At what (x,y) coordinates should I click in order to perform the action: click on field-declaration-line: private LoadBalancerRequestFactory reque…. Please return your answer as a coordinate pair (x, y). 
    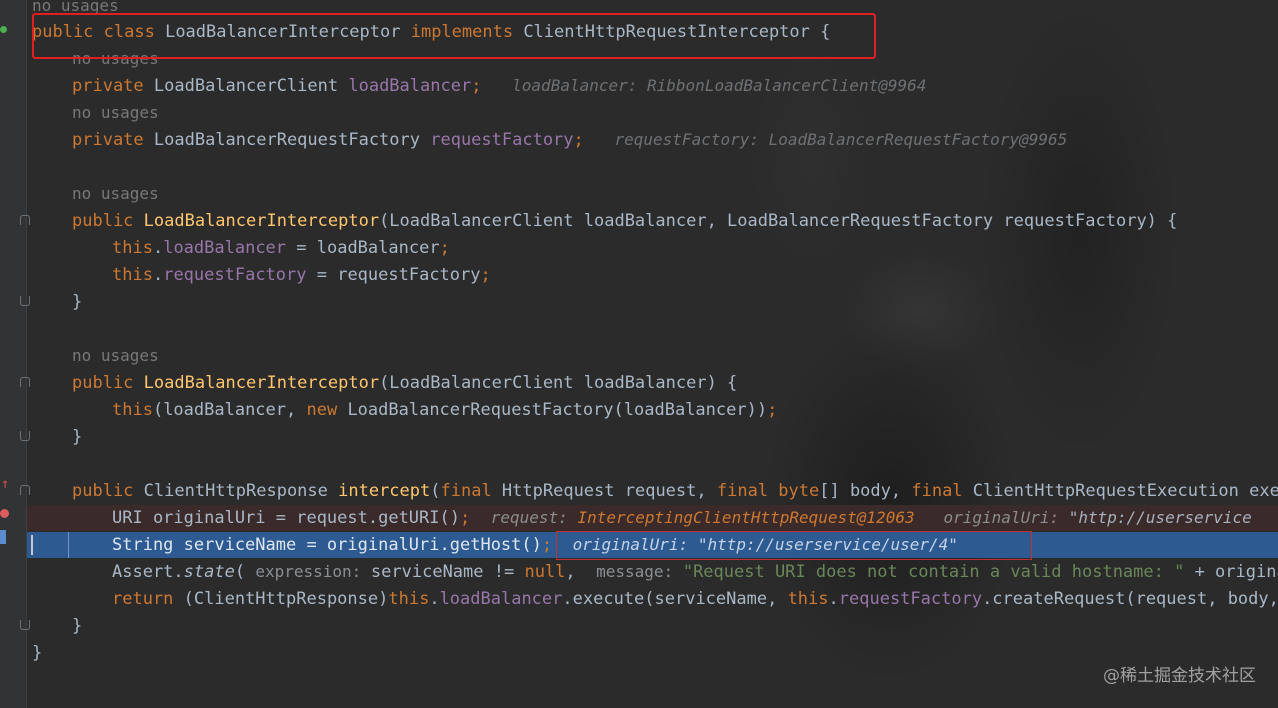
    Looking at the image, I should click on (569, 140).